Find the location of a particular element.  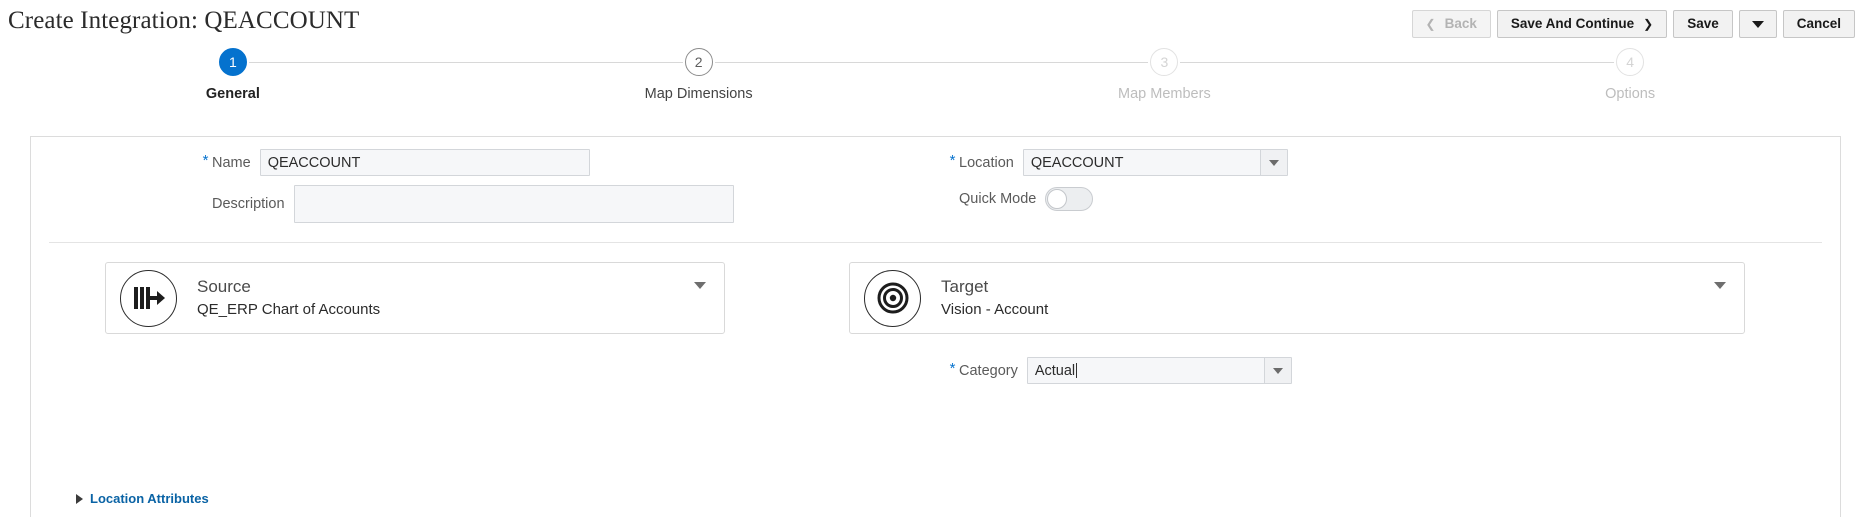

quick-mode-field-label: Quick Mode is located at coordinates (998, 199).